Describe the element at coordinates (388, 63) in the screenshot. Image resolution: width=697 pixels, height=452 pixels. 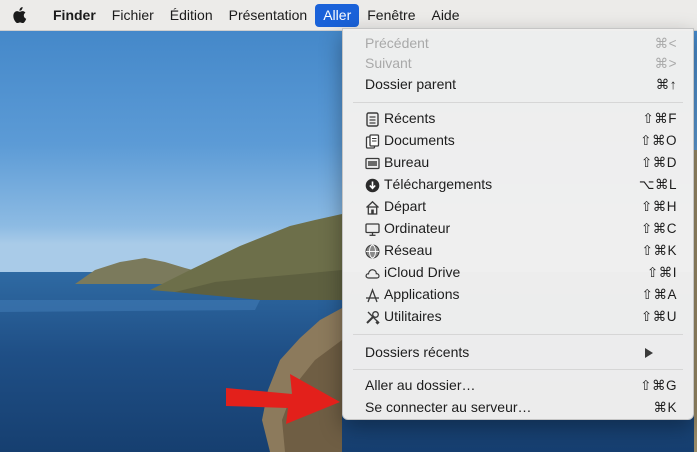
I see `menu-item-label: Suivant` at that location.